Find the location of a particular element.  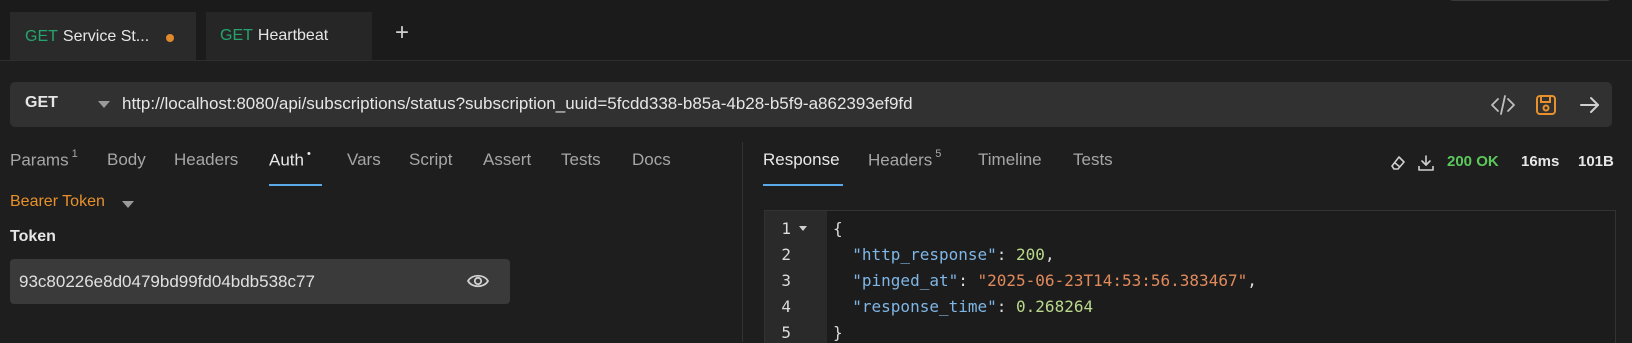

response-size: 101B is located at coordinates (1596, 161).